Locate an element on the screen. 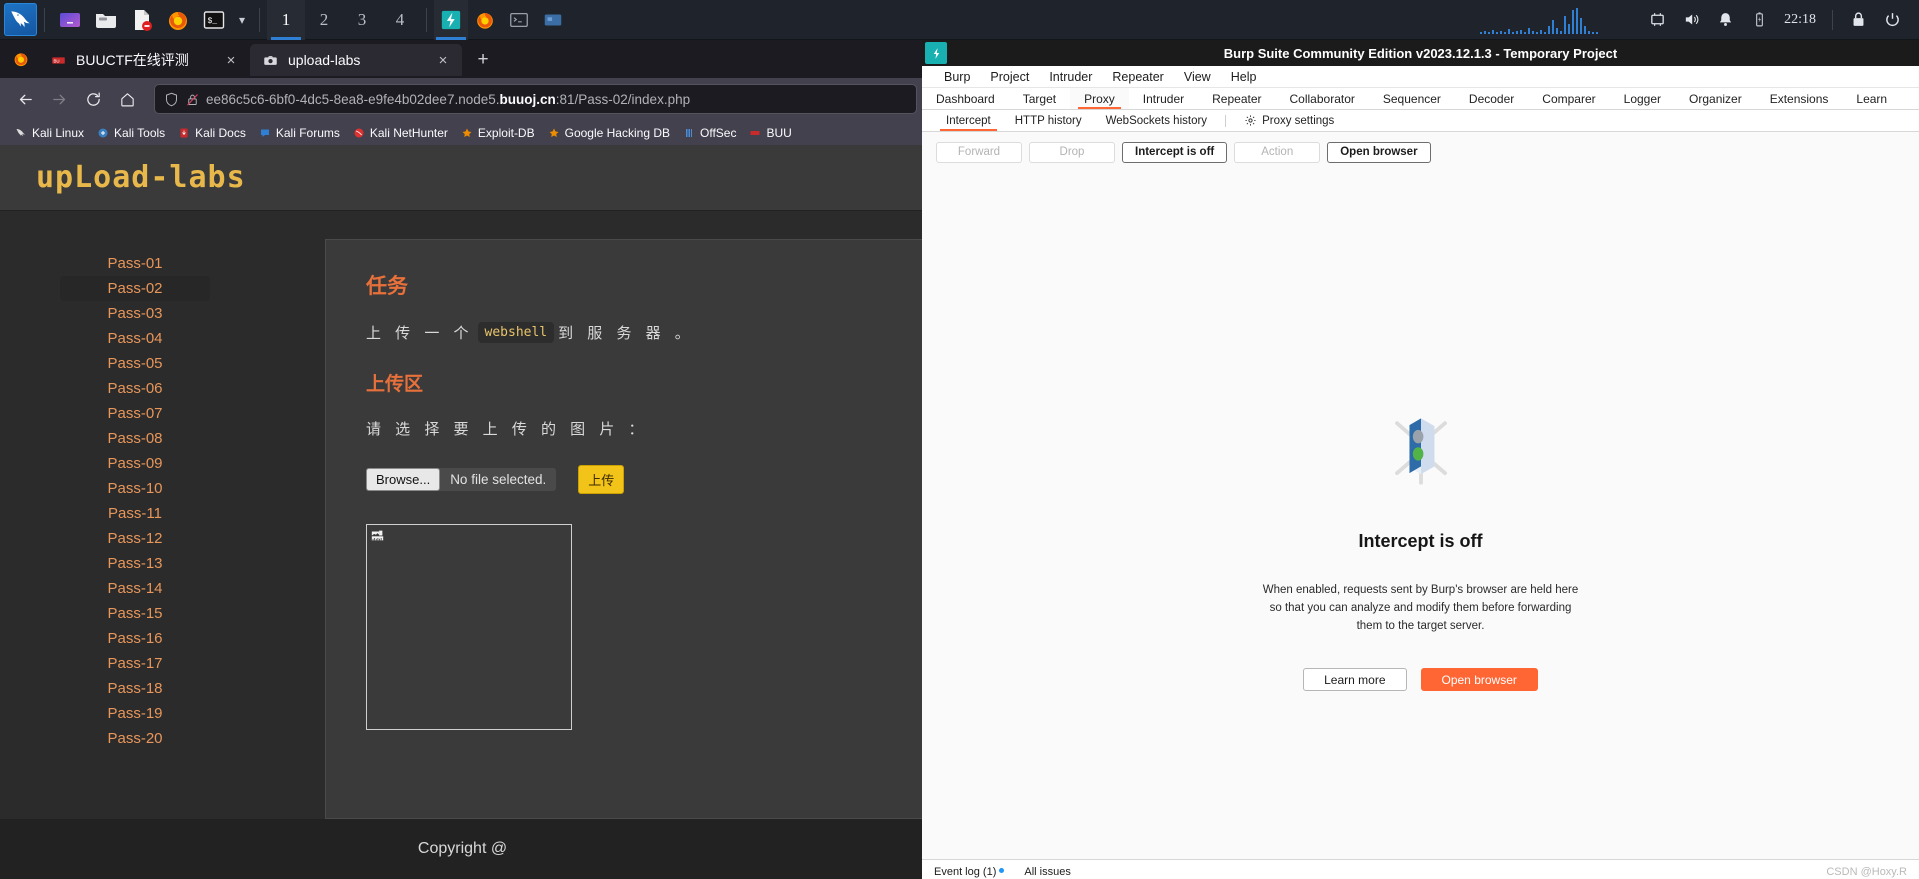 The height and width of the screenshot is (879, 1919). sidebar-item-pass-11: Pass-11 is located at coordinates (135, 513).